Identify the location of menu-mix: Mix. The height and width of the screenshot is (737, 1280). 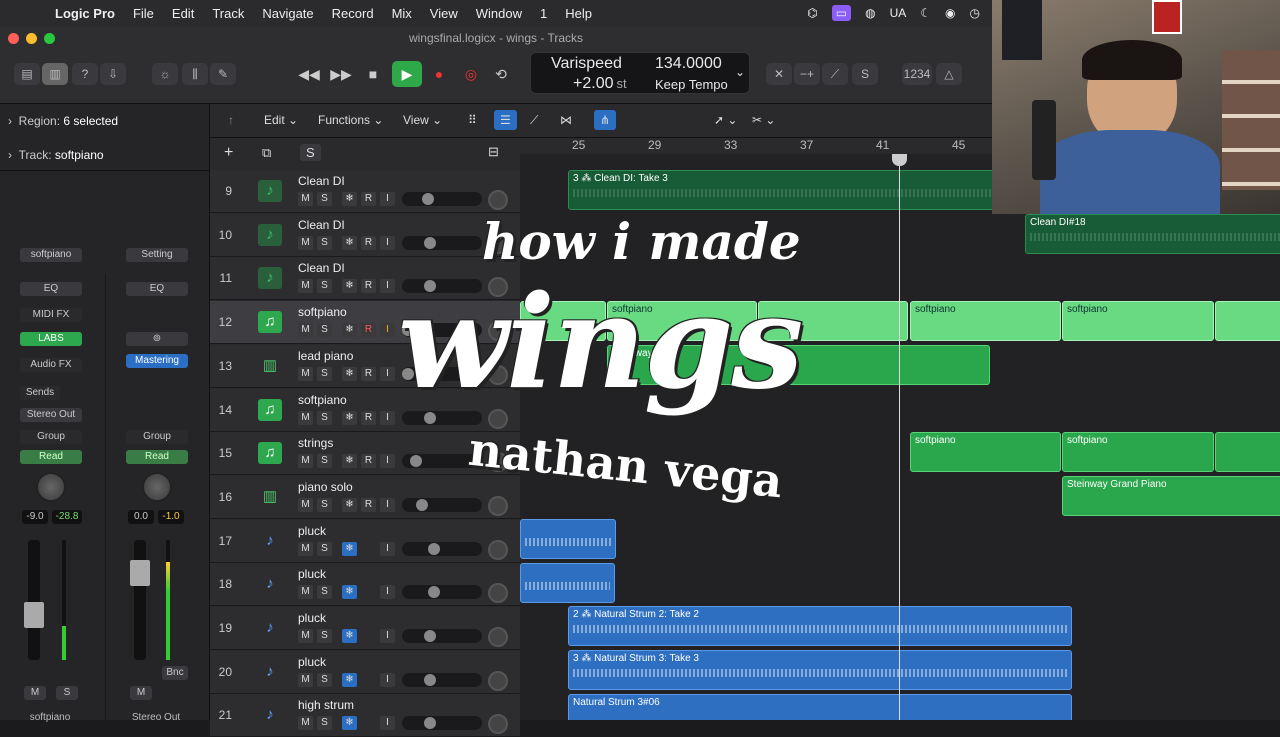
(402, 13).